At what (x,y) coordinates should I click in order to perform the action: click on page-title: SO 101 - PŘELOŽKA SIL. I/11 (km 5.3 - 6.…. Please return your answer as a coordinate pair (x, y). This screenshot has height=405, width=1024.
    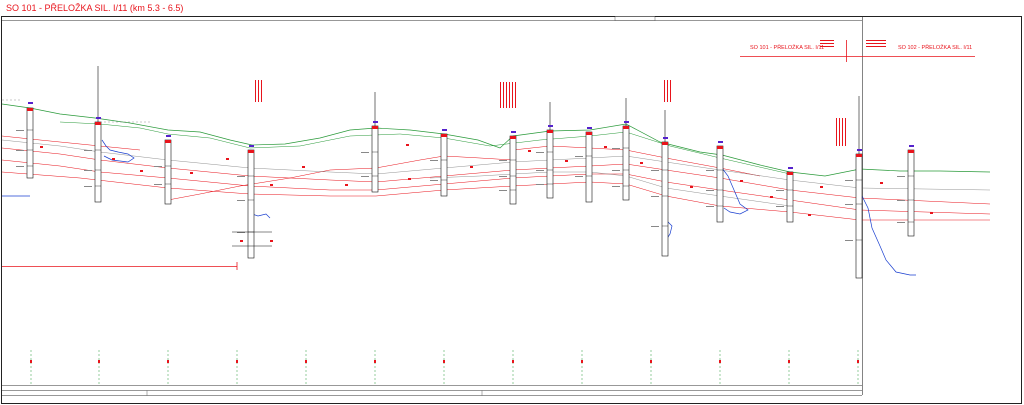
    Looking at the image, I should click on (95, 8).